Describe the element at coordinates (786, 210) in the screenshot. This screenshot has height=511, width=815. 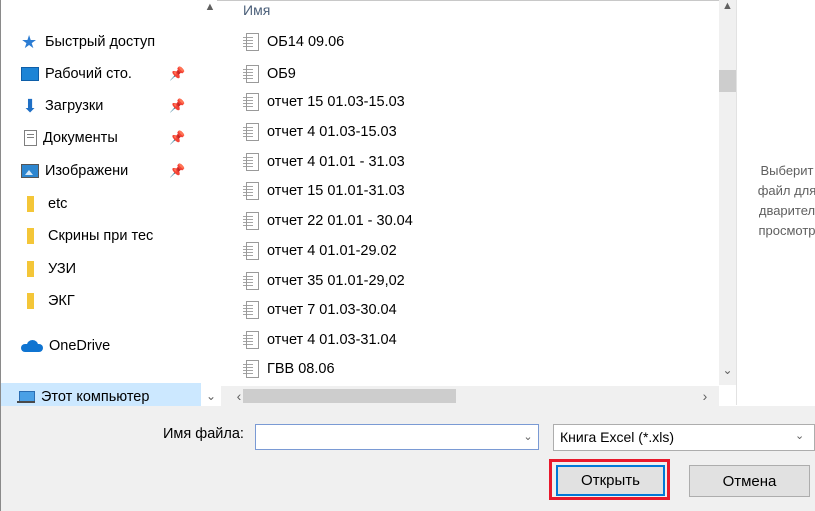
I see `preview-line: дварител` at that location.